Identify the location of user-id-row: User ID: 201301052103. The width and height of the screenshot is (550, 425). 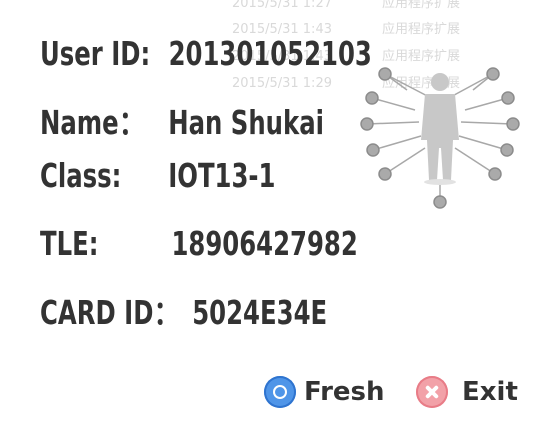
(206, 53).